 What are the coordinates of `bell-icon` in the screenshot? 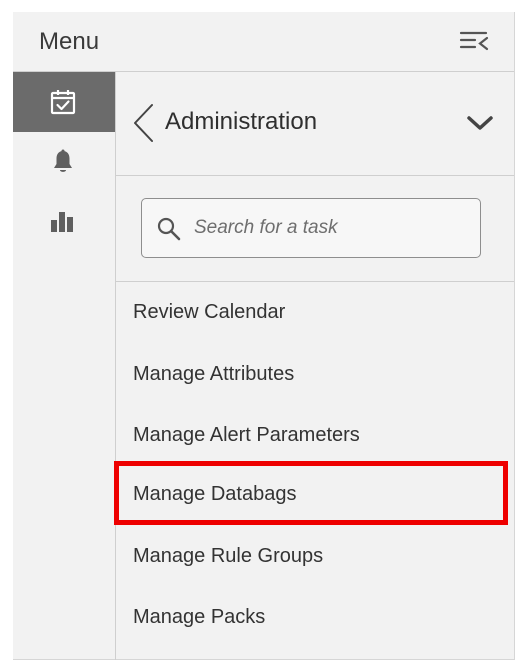 It's located at (63, 162).